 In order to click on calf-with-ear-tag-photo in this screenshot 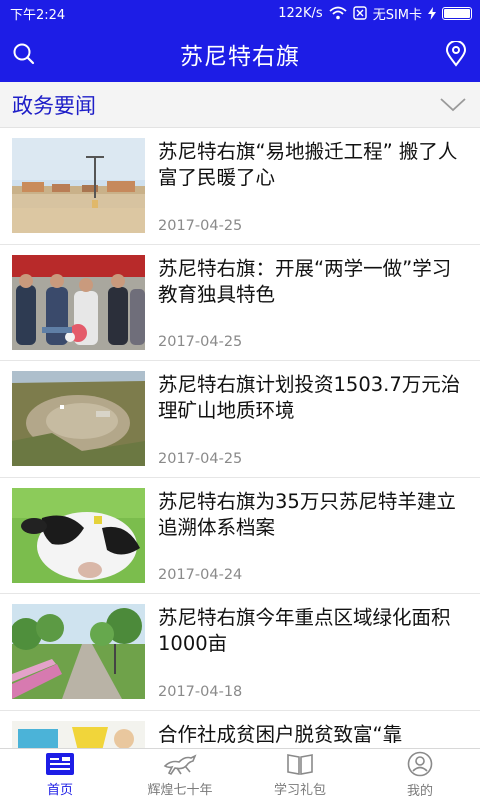, I will do `click(78, 535)`.